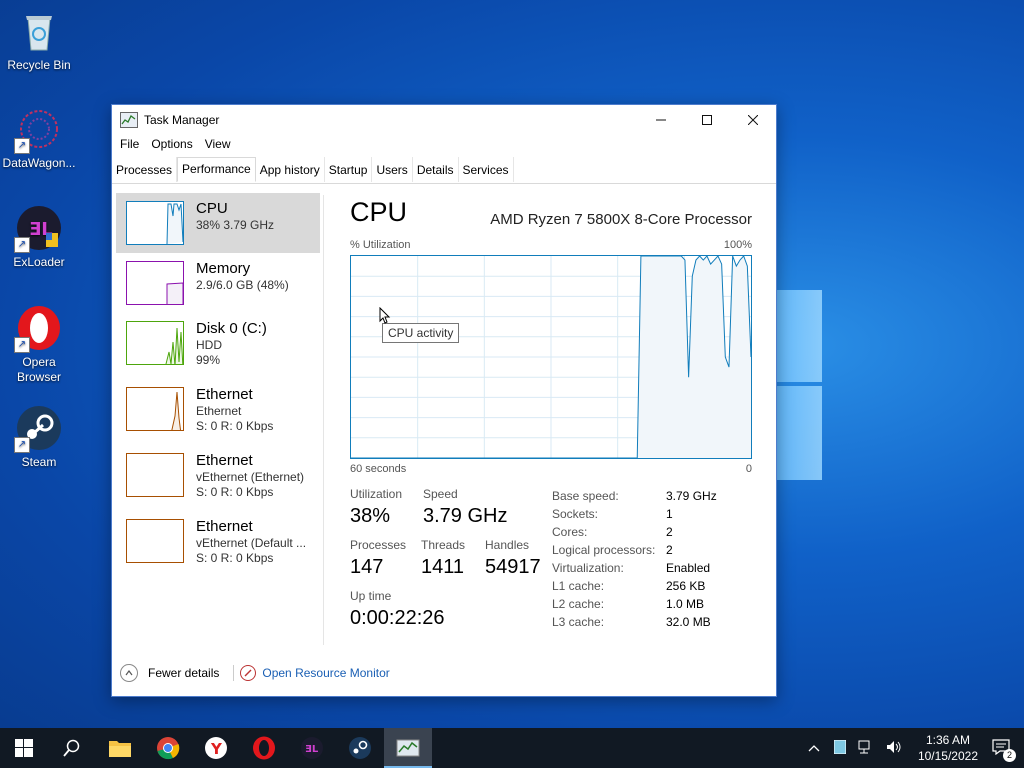 This screenshot has width=1024, height=768. What do you see at coordinates (634, 622) in the screenshot?
I see `spec-row: L3 cache: 32.0 MB` at bounding box center [634, 622].